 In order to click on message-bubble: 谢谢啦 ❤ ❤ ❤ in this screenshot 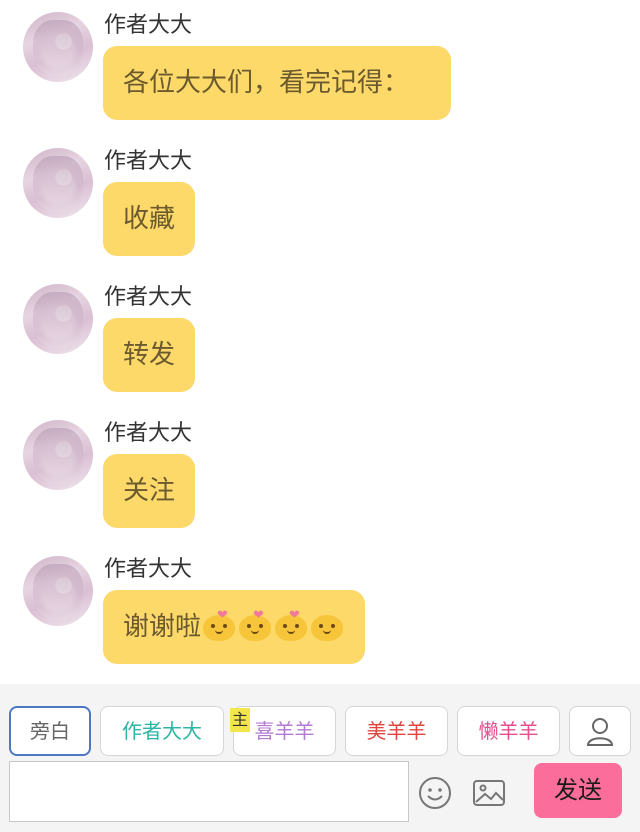, I will do `click(234, 627)`.